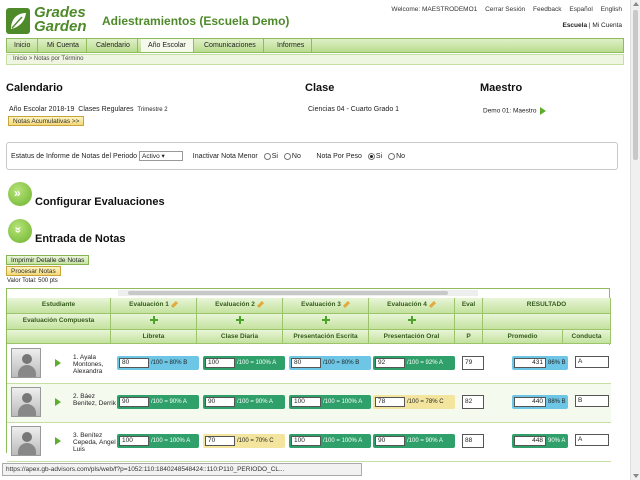 The width and height of the screenshot is (640, 480). Describe the element at coordinates (635, 240) in the screenshot. I see `vertical-scrollbar` at that location.